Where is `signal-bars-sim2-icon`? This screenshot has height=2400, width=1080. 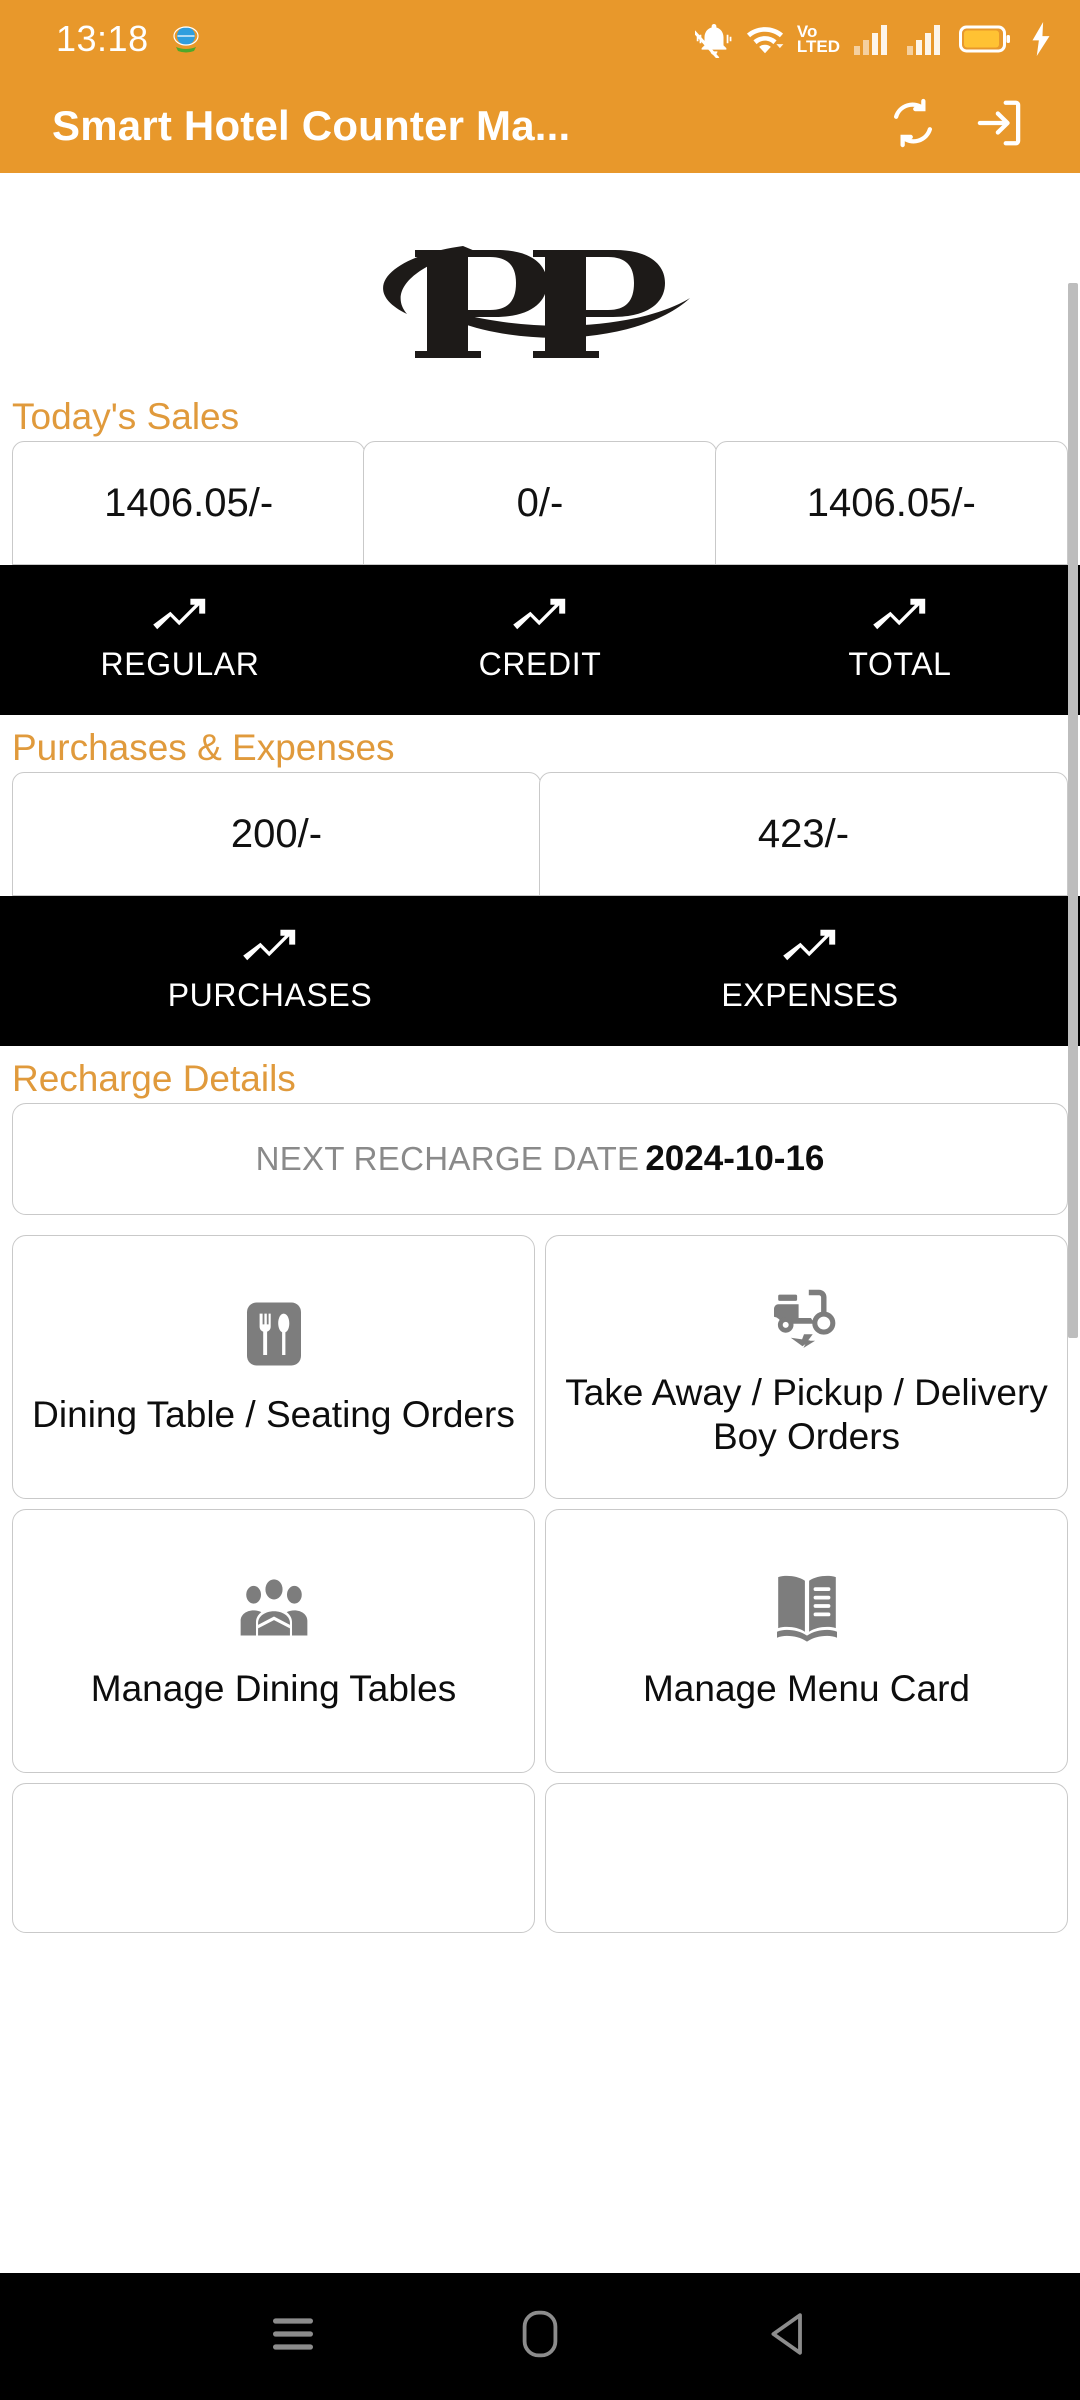
signal-bars-sim2-icon is located at coordinates (926, 39).